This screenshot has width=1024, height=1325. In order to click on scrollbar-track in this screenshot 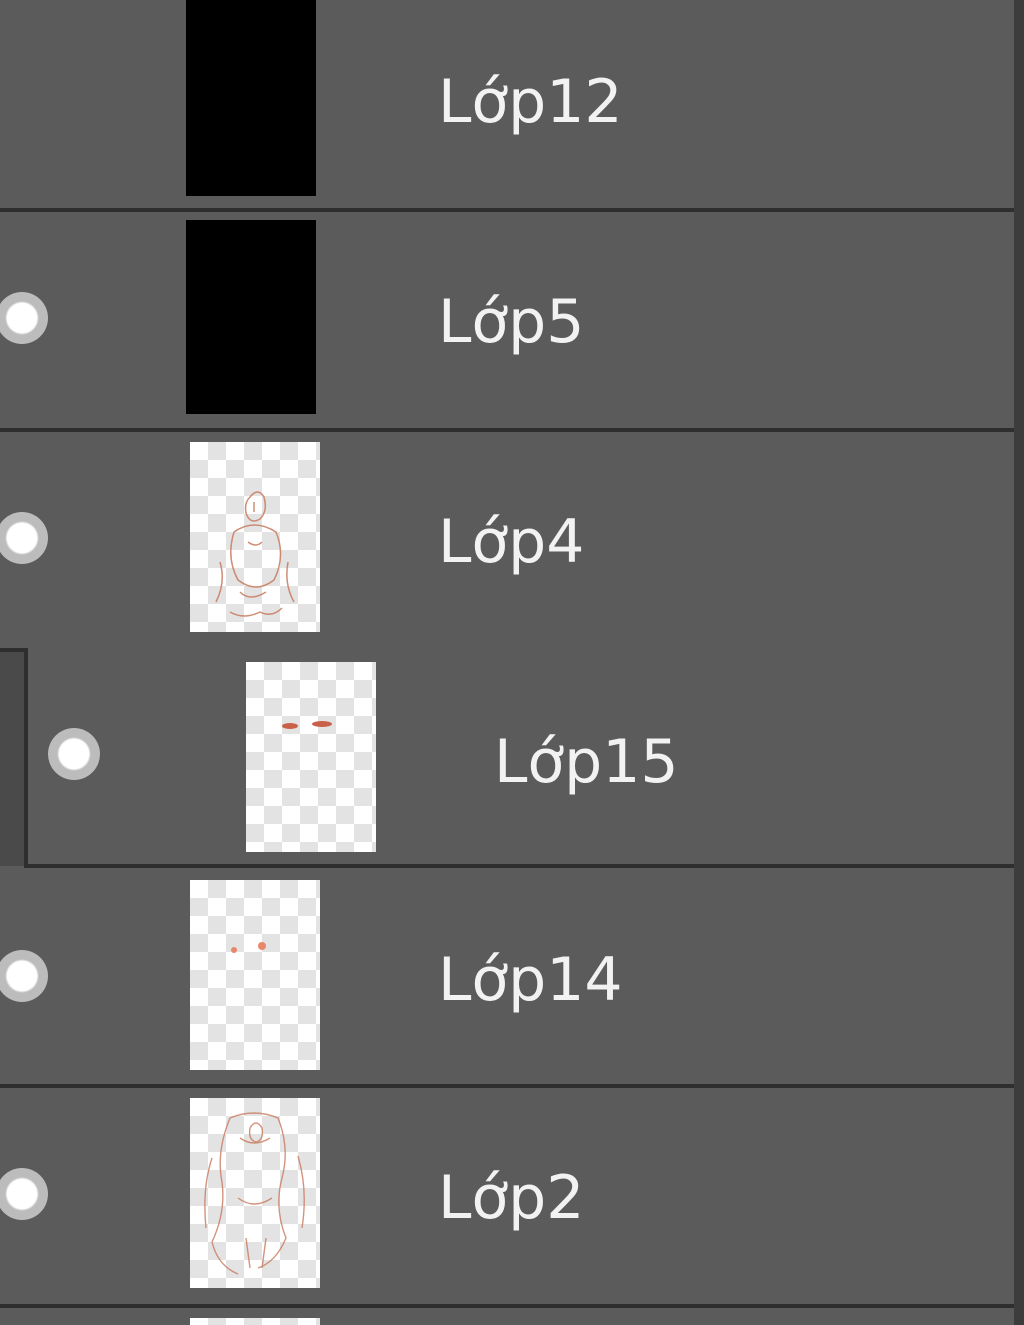, I will do `click(1019, 662)`.